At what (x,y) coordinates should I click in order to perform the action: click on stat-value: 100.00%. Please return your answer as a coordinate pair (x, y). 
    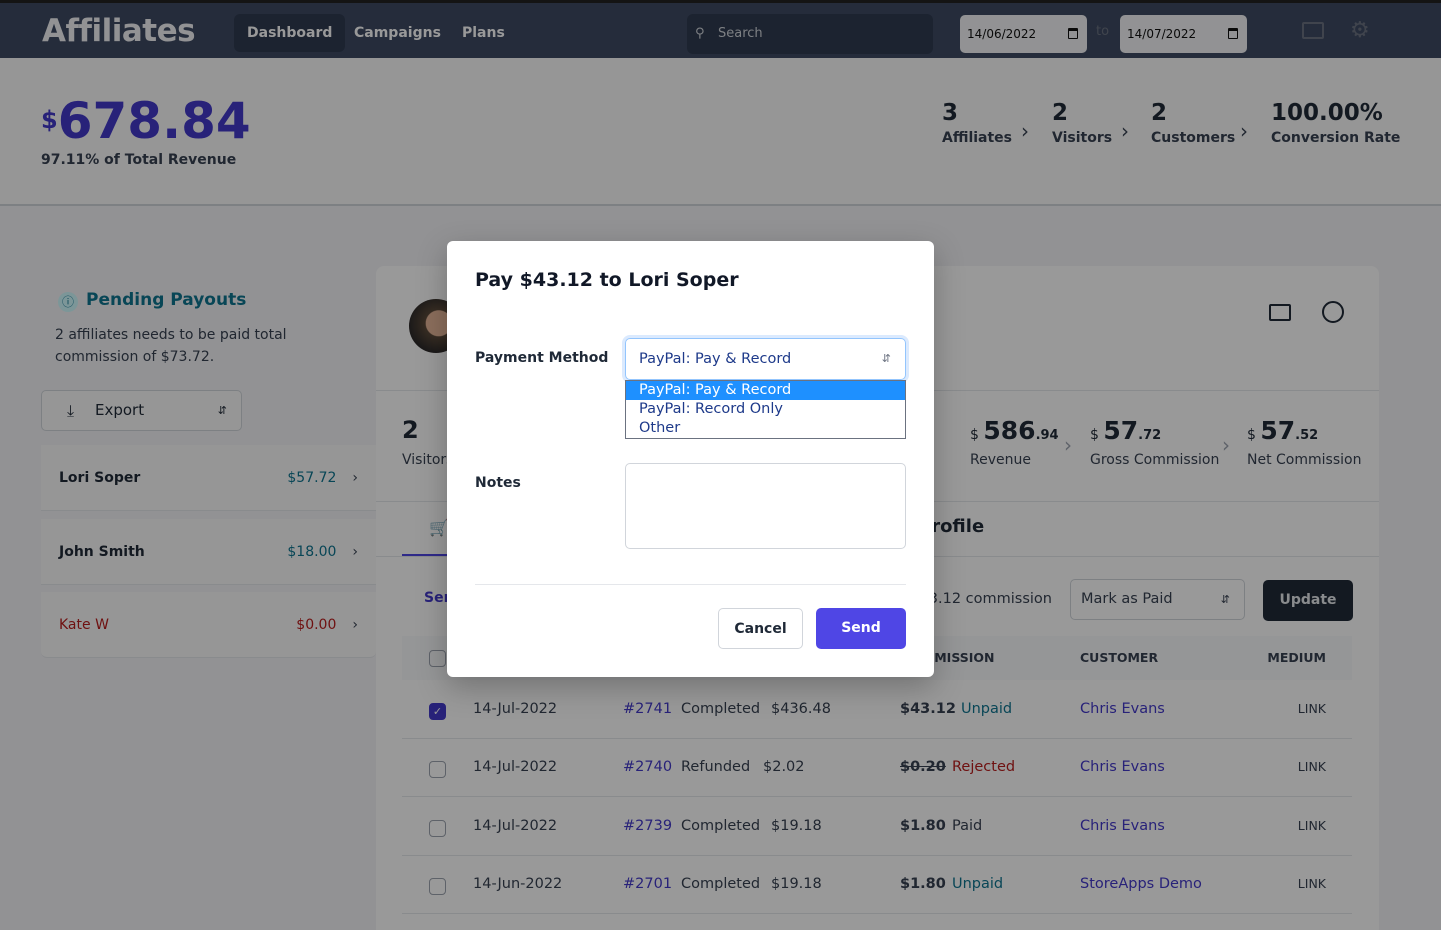
    Looking at the image, I should click on (1327, 113).